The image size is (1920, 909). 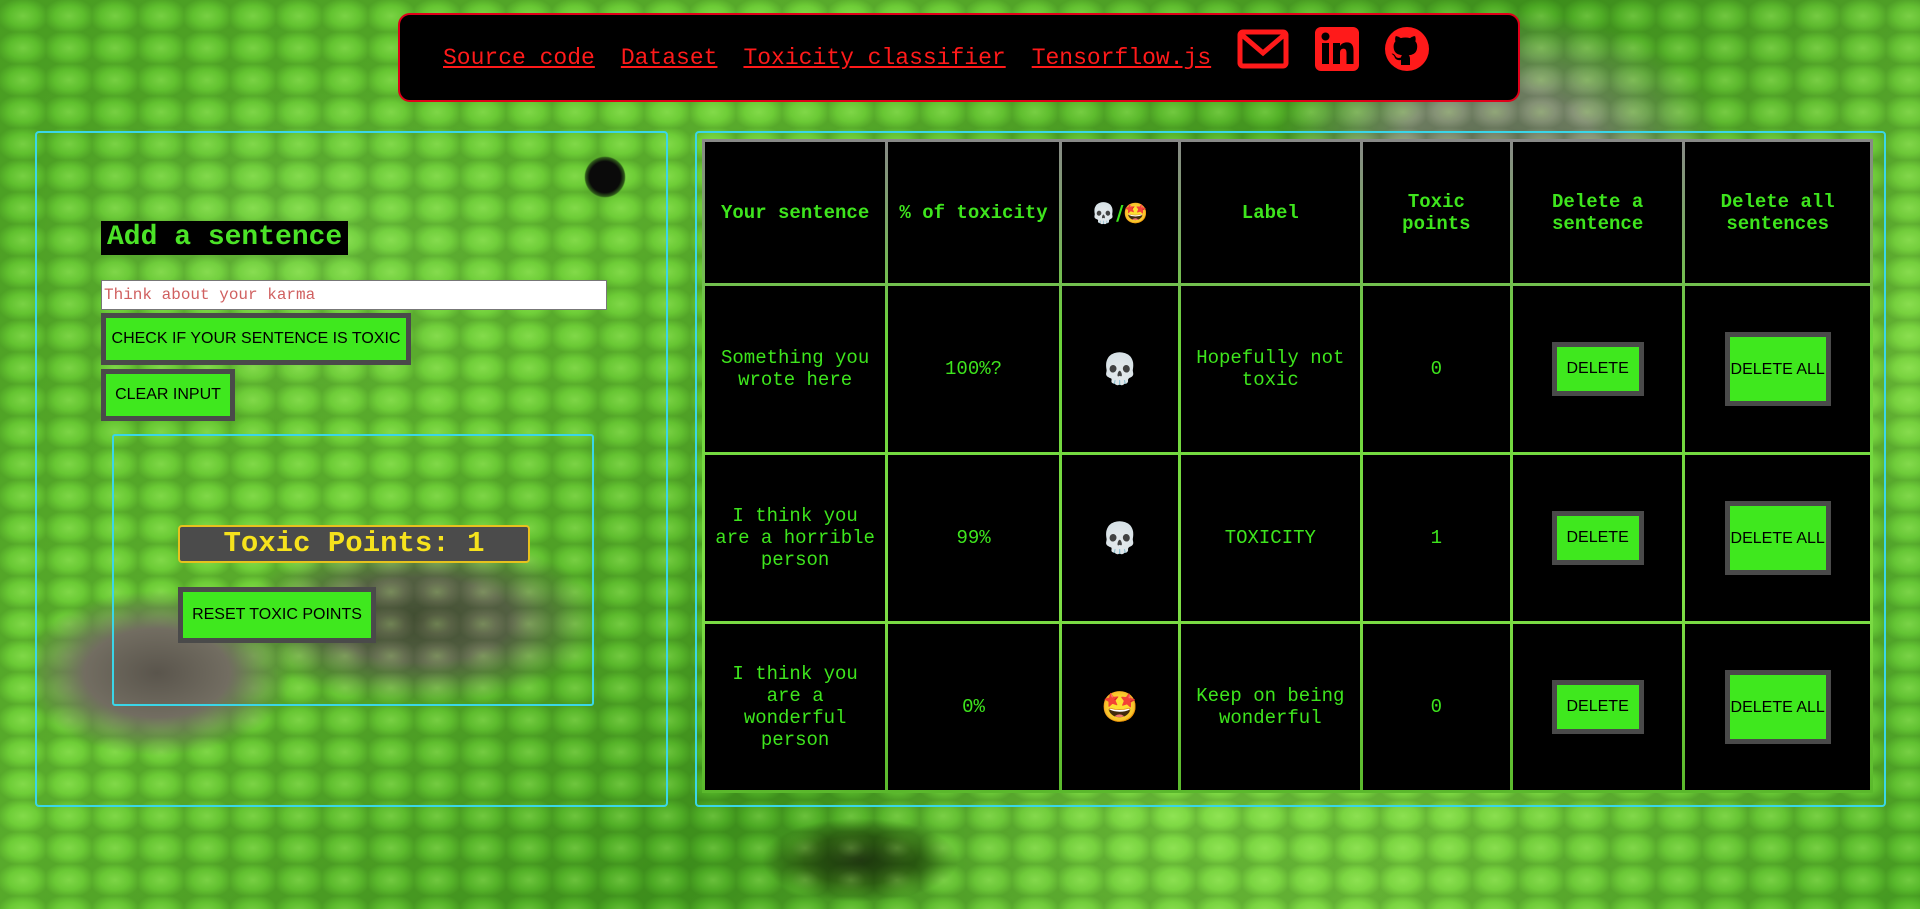 I want to click on star-struck-icon: 🤩, so click(x=1119, y=707).